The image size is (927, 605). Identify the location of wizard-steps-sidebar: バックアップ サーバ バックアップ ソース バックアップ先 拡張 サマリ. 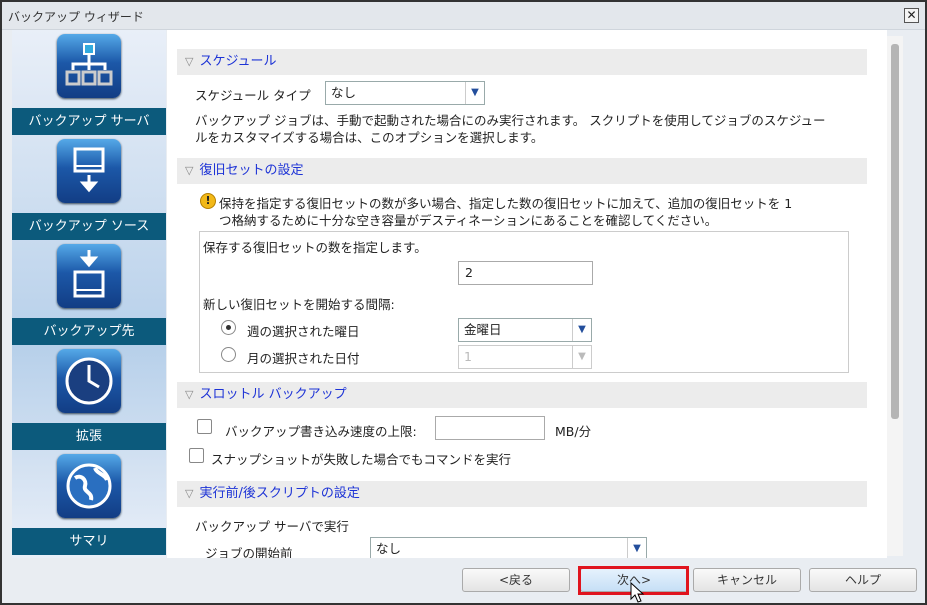
(89, 294).